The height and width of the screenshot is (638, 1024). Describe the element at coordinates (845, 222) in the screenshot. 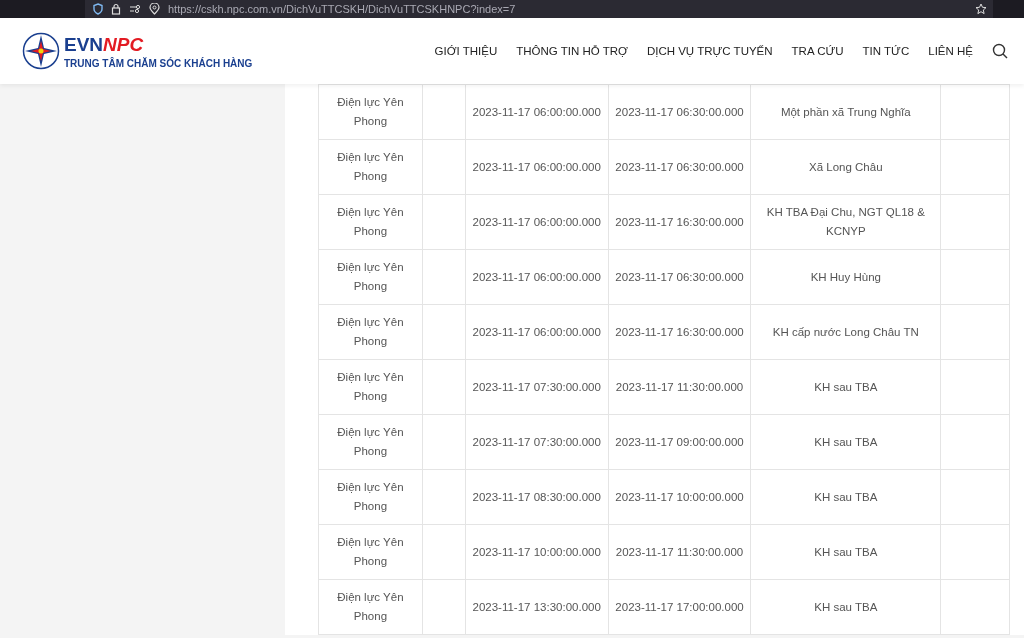

I see `table-cell: KH TBA Đại Chu, NGT QL18 & KCNYP` at that location.